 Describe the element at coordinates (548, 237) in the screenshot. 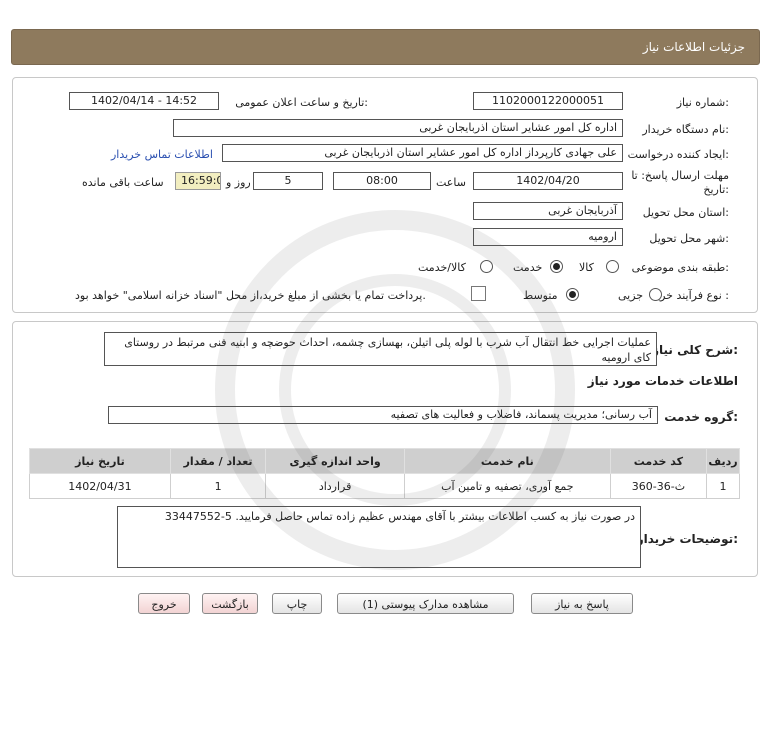

I see `city-field: ارومیه` at that location.